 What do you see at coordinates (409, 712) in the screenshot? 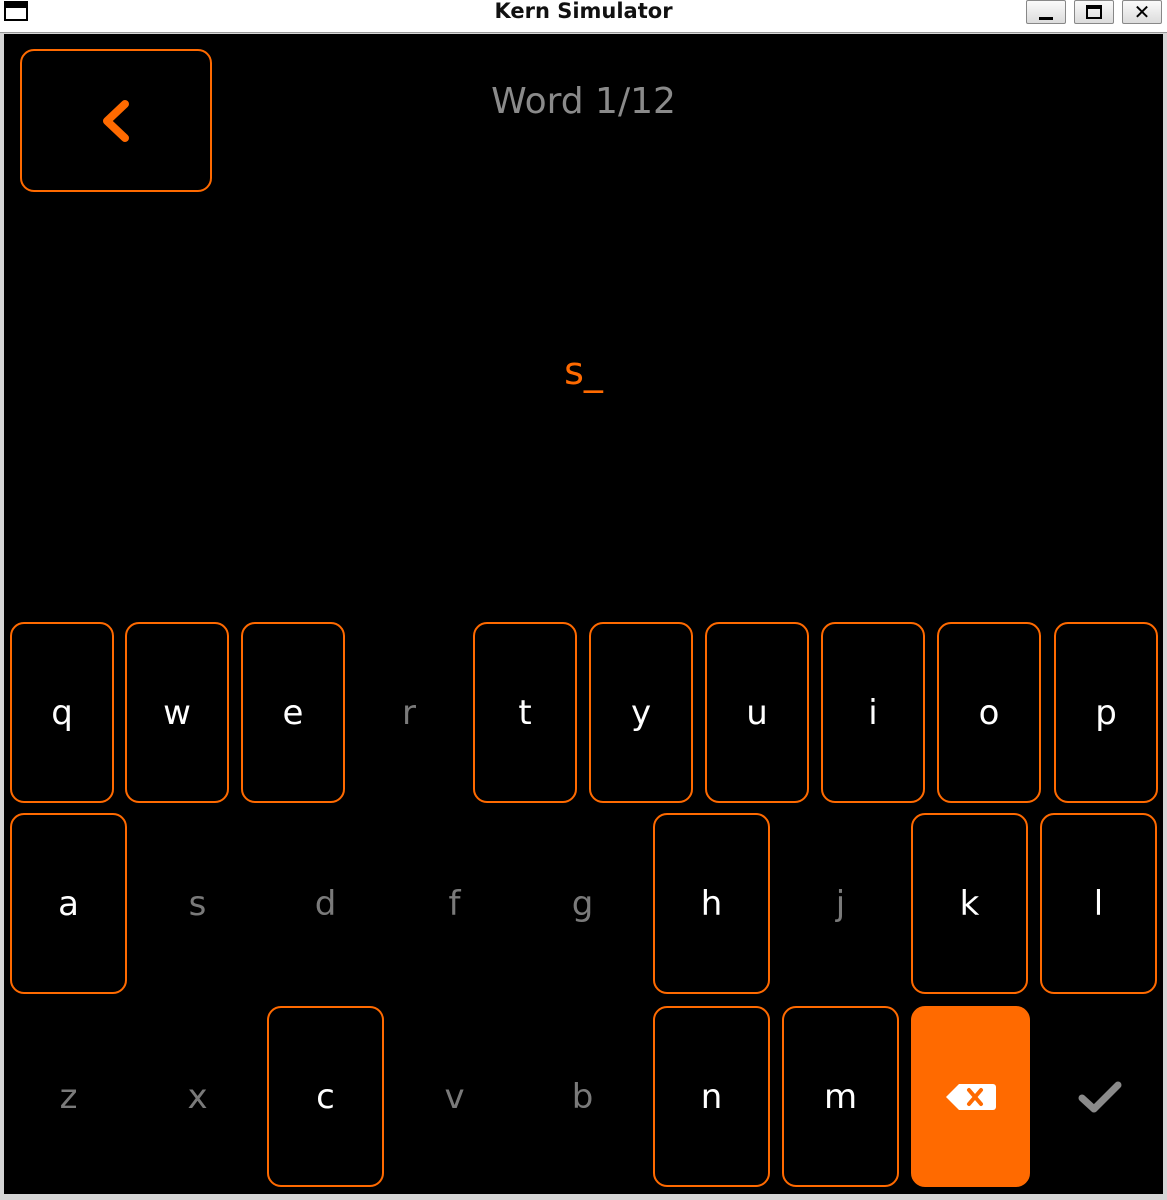
I see `key-r: r` at bounding box center [409, 712].